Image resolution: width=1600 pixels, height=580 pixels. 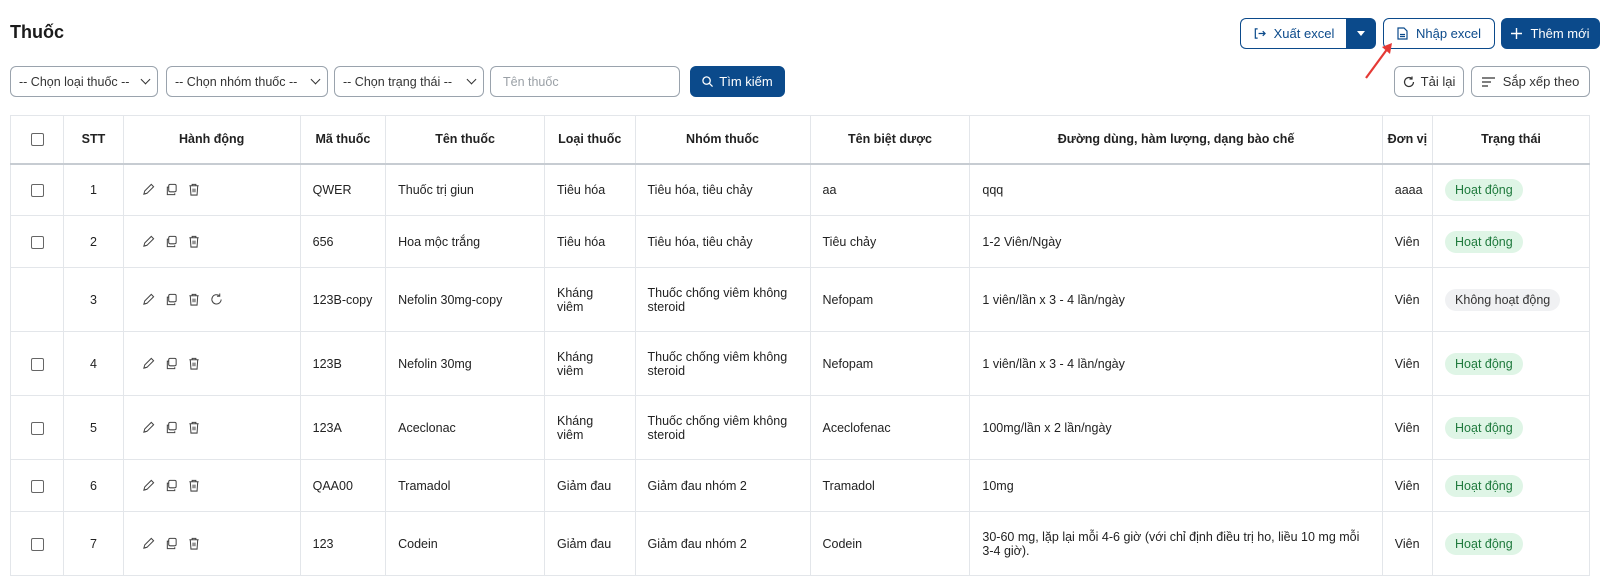 What do you see at coordinates (409, 81) in the screenshot?
I see `status-select: -- Chọn trạng thái --` at bounding box center [409, 81].